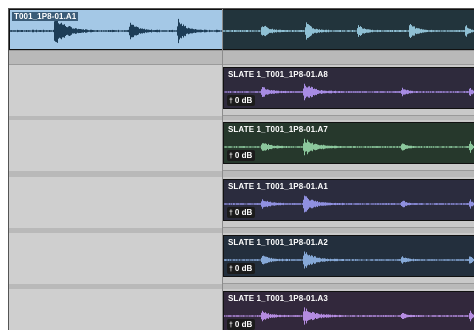  Describe the element at coordinates (278, 129) in the screenshot. I see `clip-name-label: SLATE 1_T001_1P8-01.A7` at that location.